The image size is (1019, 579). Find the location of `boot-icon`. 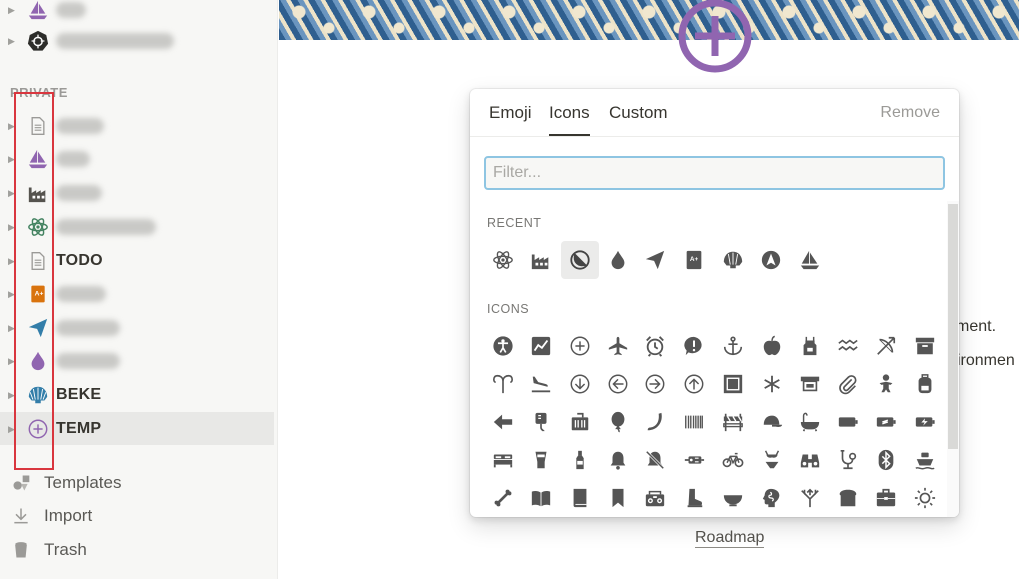

boot-icon is located at coordinates (694, 498).